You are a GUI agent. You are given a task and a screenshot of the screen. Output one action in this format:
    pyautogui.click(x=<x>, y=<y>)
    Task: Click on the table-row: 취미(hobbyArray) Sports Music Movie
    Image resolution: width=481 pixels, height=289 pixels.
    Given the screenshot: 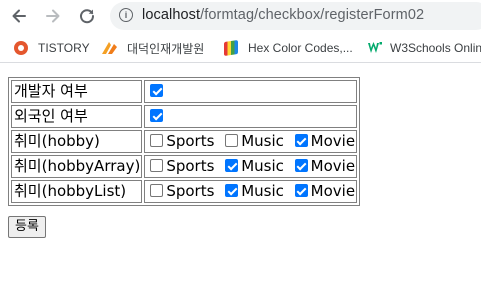 What is the action you would take?
    pyautogui.click(x=184, y=166)
    